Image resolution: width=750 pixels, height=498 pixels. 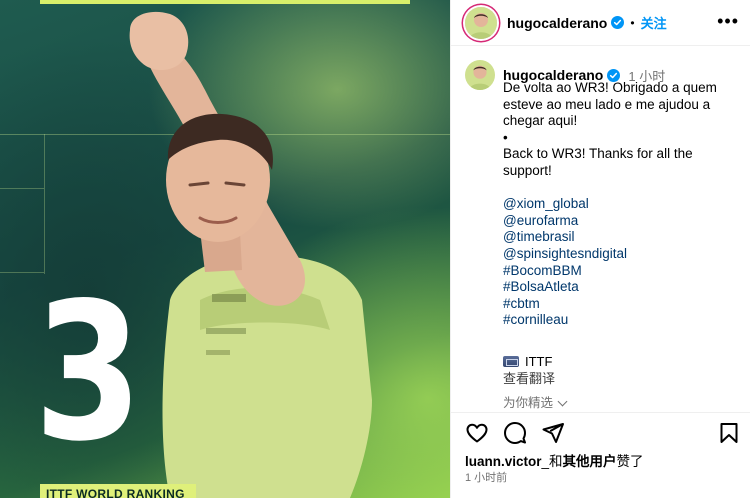 I want to click on related-picks-button: 为你精选, so click(x=535, y=401).